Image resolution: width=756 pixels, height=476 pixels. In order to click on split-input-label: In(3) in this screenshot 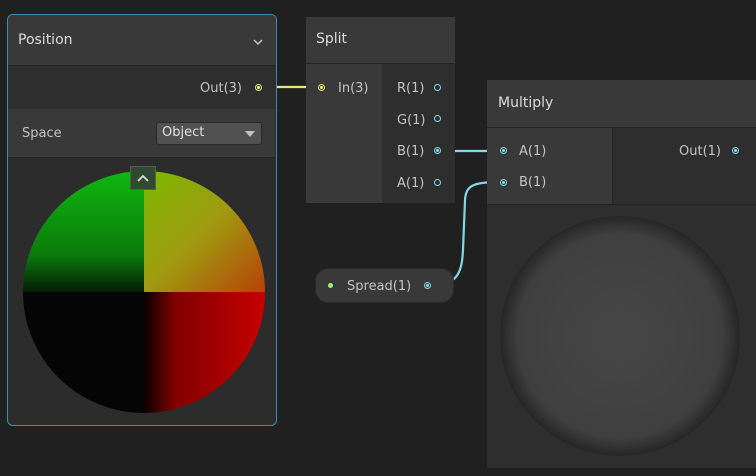, I will do `click(353, 88)`.